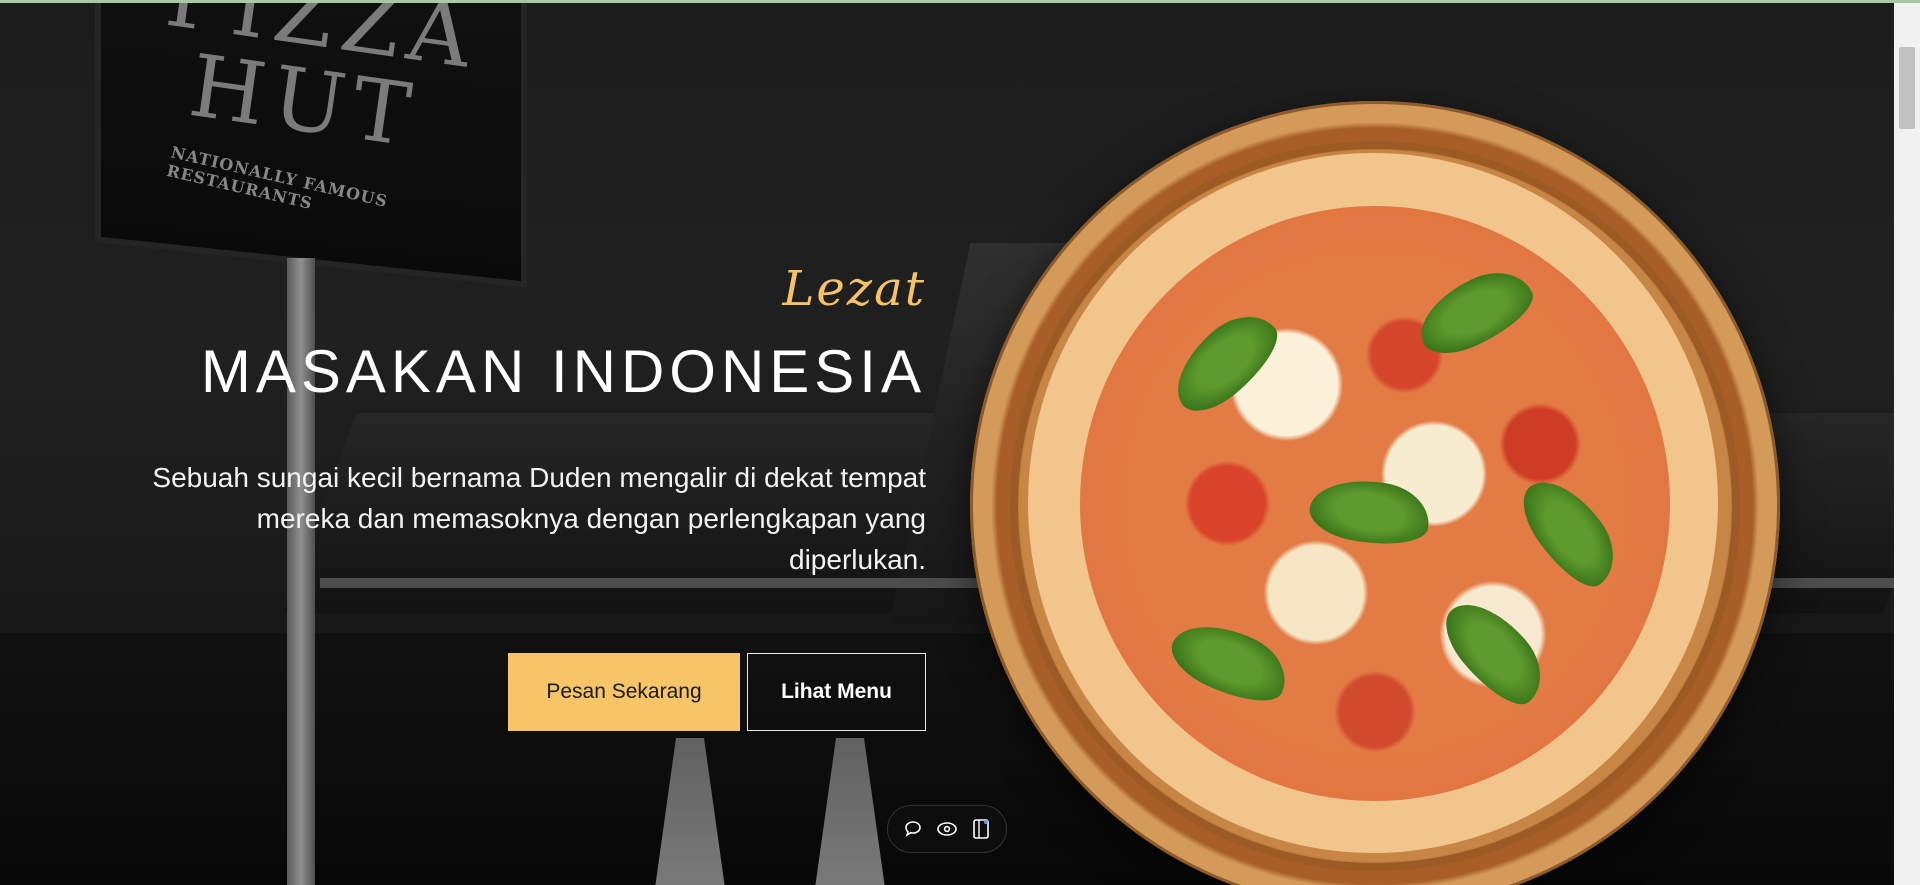  I want to click on vertical-scrollbar, so click(1907, 444).